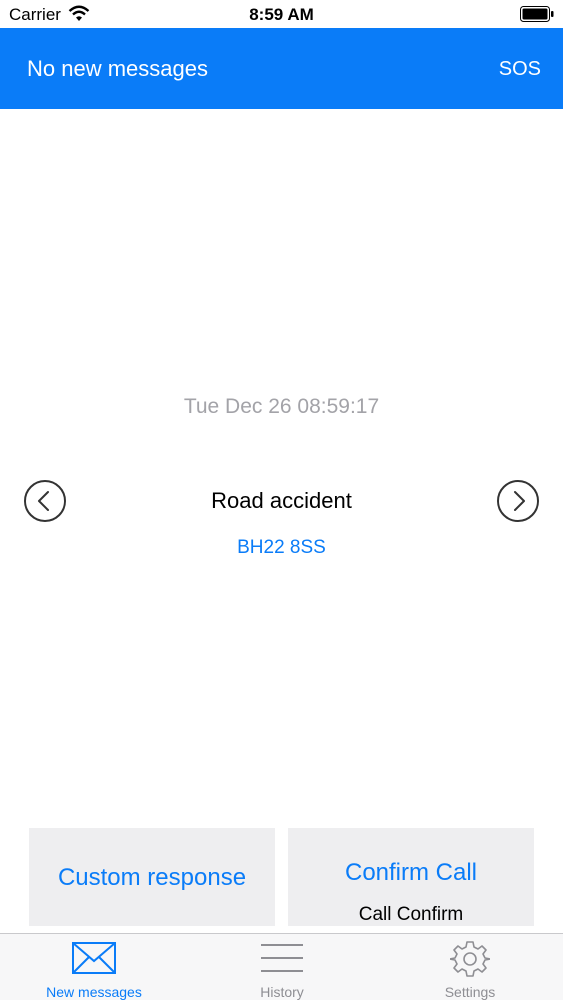 Image resolution: width=563 pixels, height=1000 pixels. I want to click on sos-button: SOS, so click(520, 69).